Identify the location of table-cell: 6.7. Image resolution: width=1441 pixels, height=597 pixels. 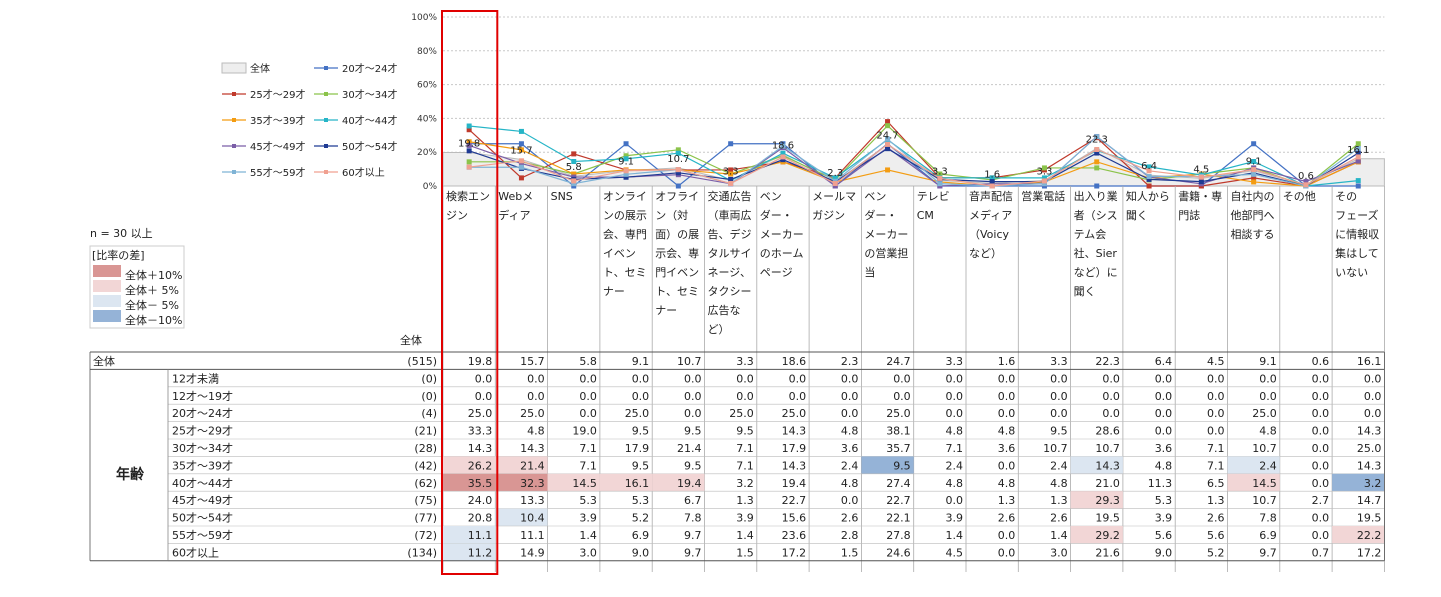
(693, 500).